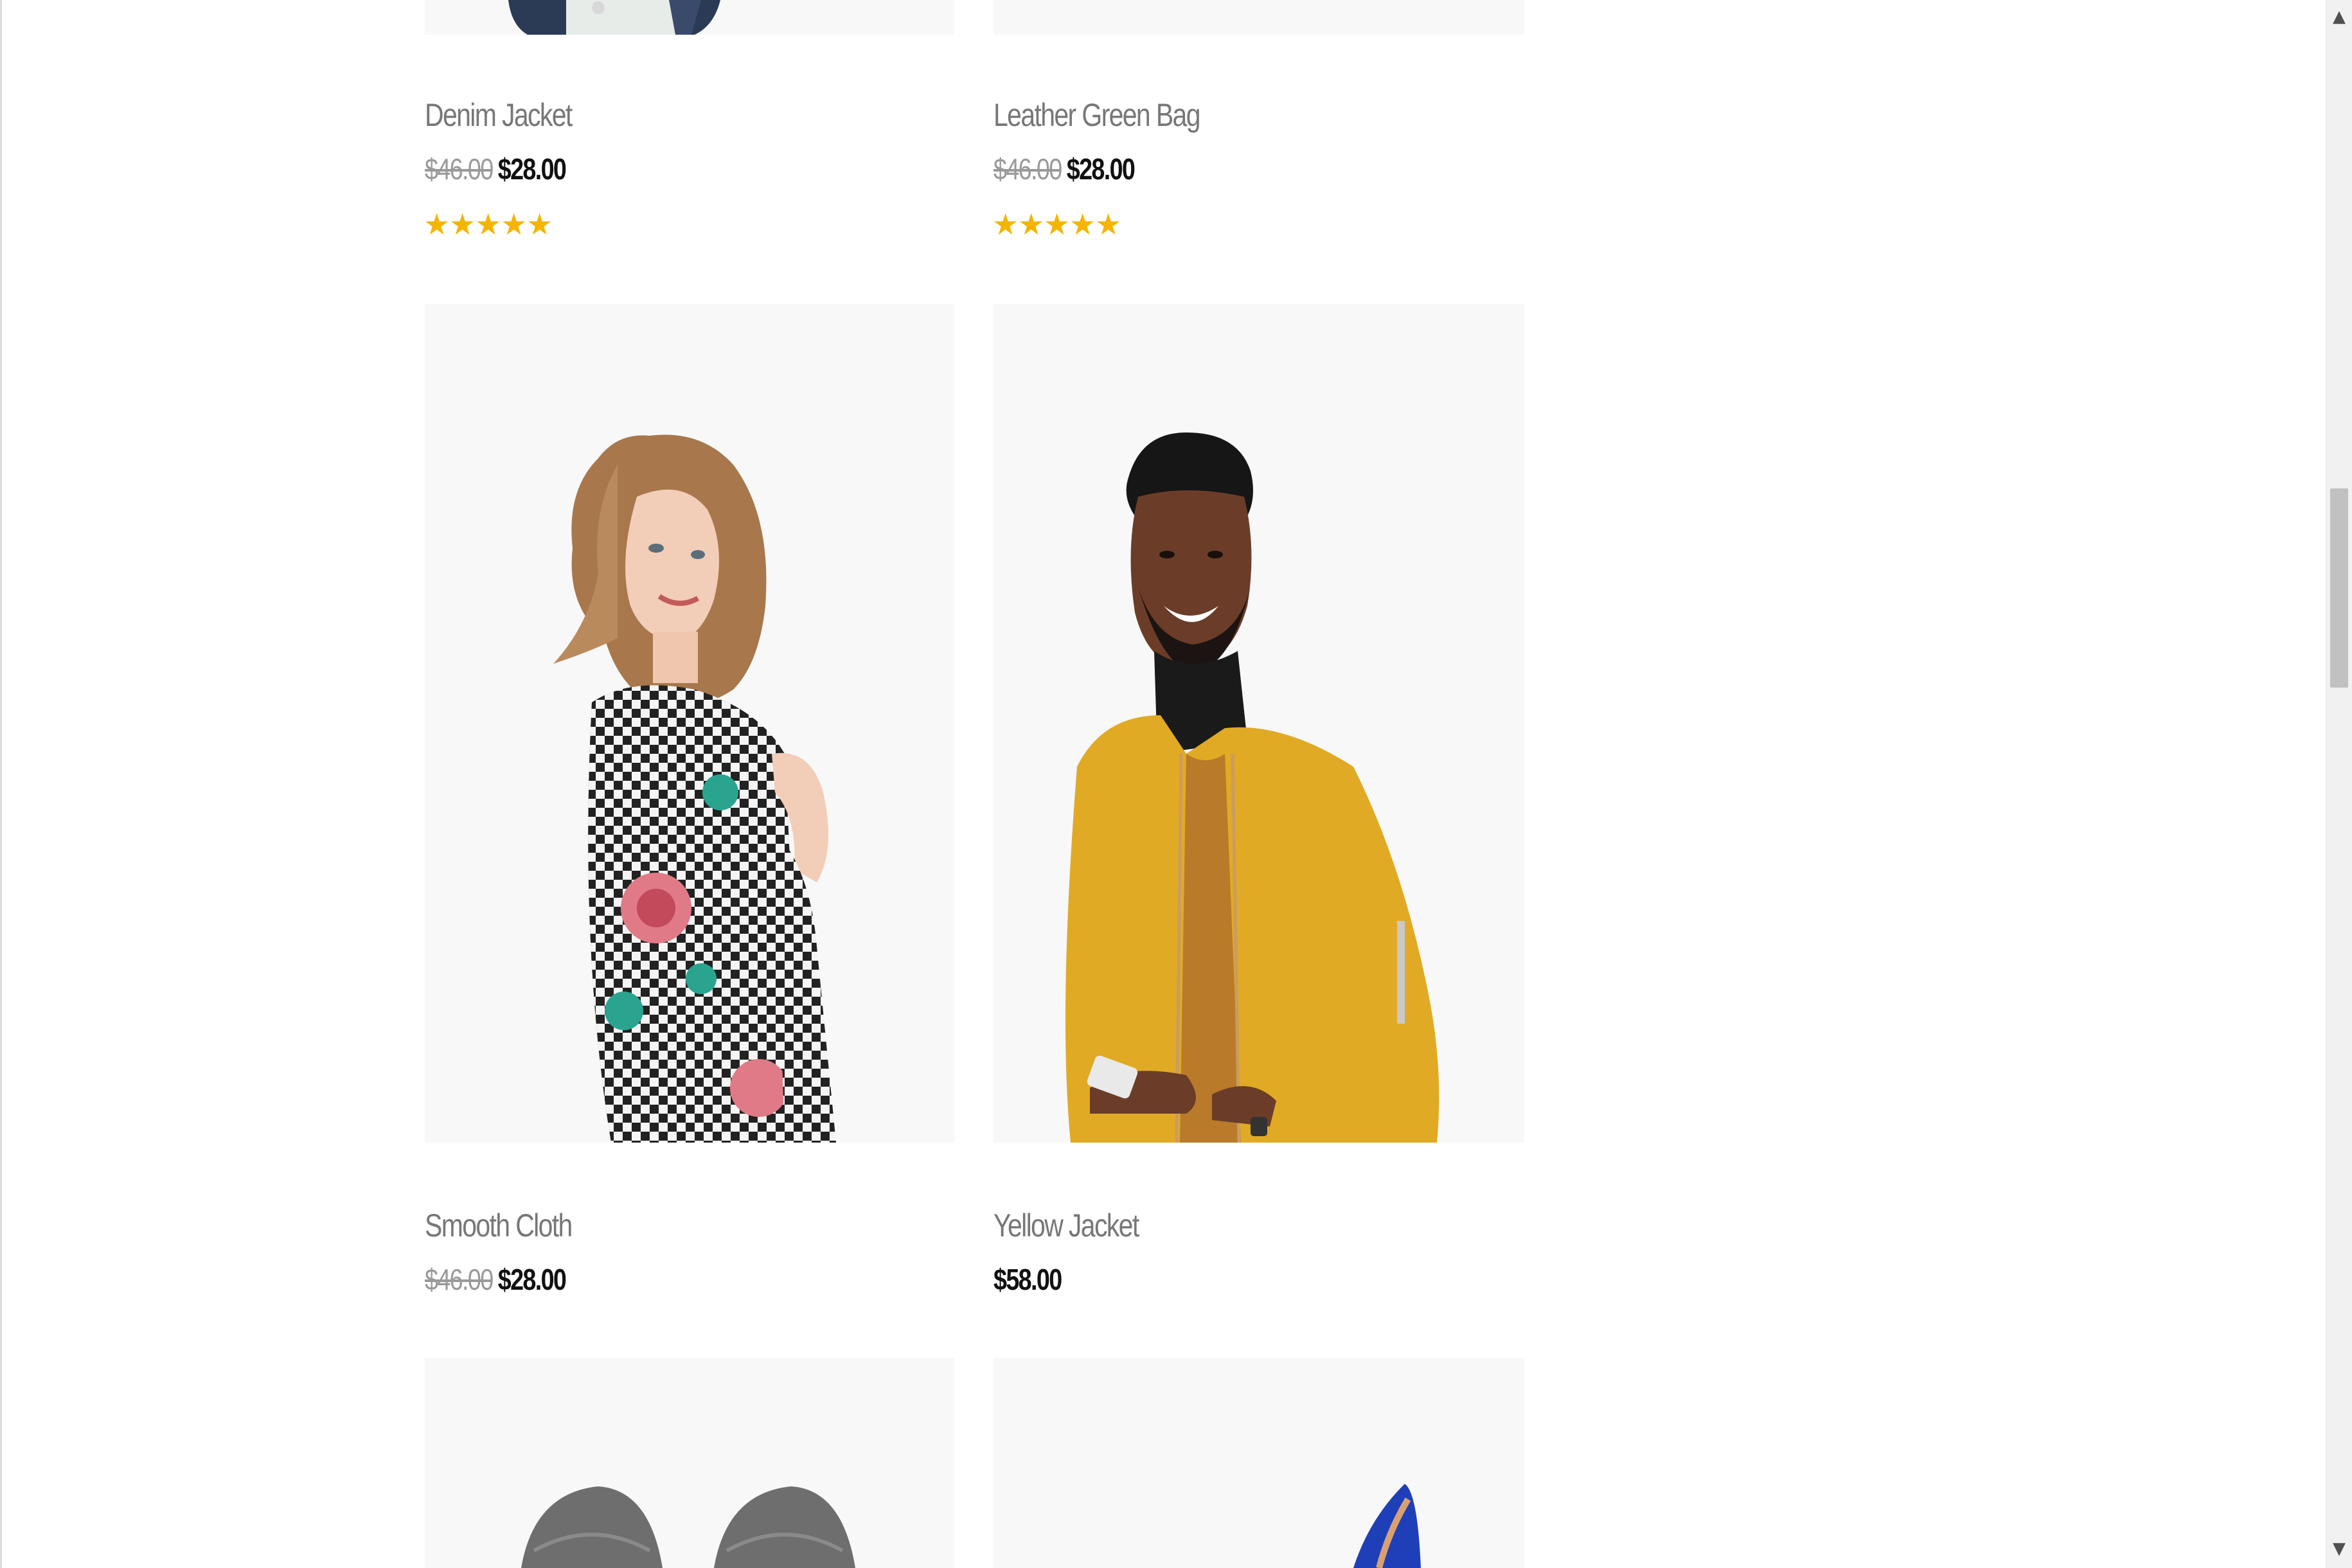 The width and height of the screenshot is (2352, 1568). Describe the element at coordinates (2339, 17) in the screenshot. I see `scroll-up-arrow-icon: ▲` at that location.